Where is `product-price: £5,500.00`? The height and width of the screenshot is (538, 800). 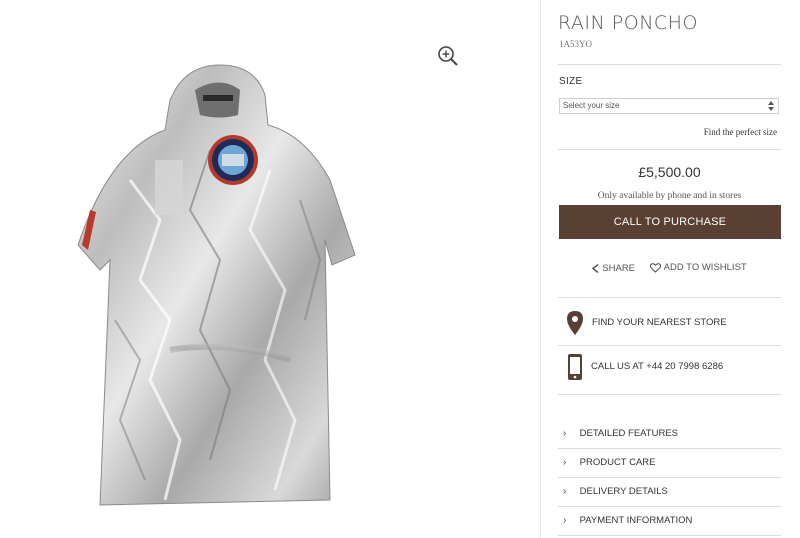 product-price: £5,500.00 is located at coordinates (669, 172).